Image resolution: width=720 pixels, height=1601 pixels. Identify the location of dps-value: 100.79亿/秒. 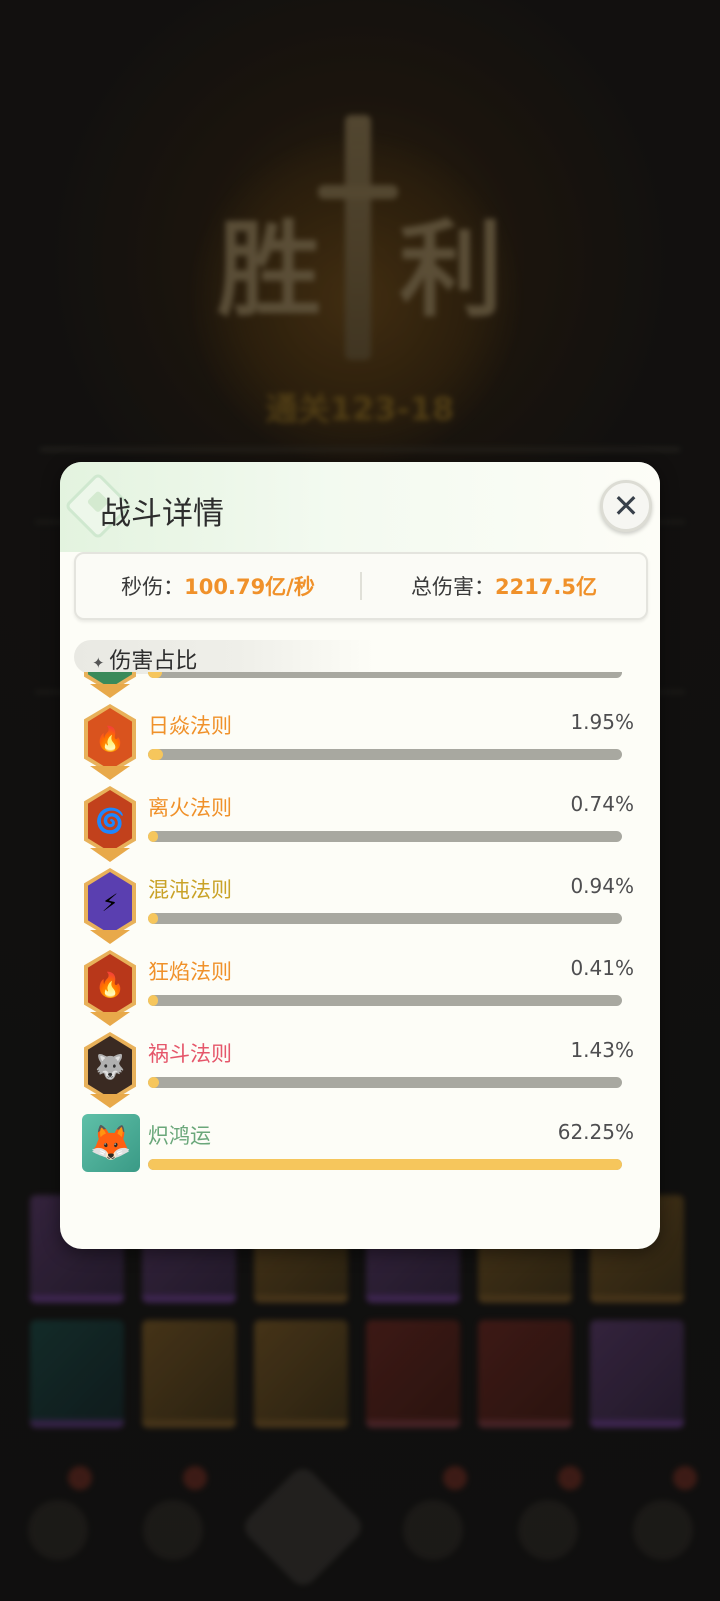
(249, 587).